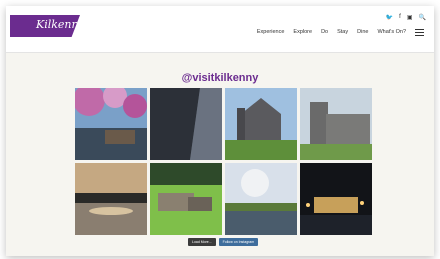  I want to click on blossom-river-photo, so click(111, 124).